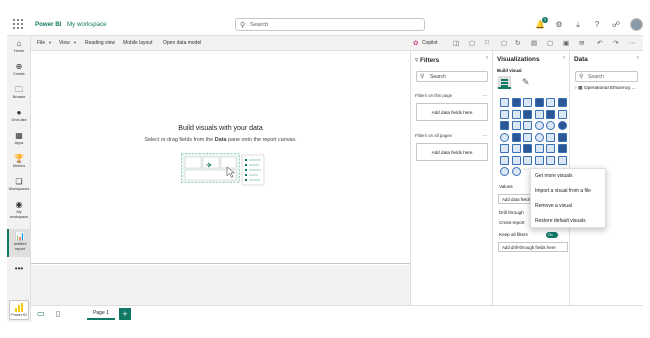  What do you see at coordinates (516, 102) in the screenshot?
I see `stacked-column-chart-icon` at bounding box center [516, 102].